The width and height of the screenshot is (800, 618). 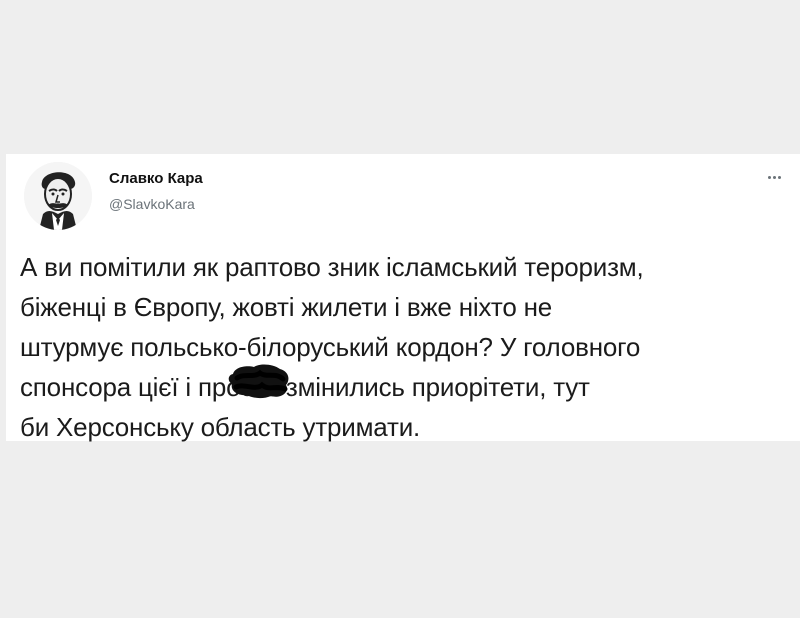 I want to click on author-handle: @SlavkoKara, so click(x=152, y=204).